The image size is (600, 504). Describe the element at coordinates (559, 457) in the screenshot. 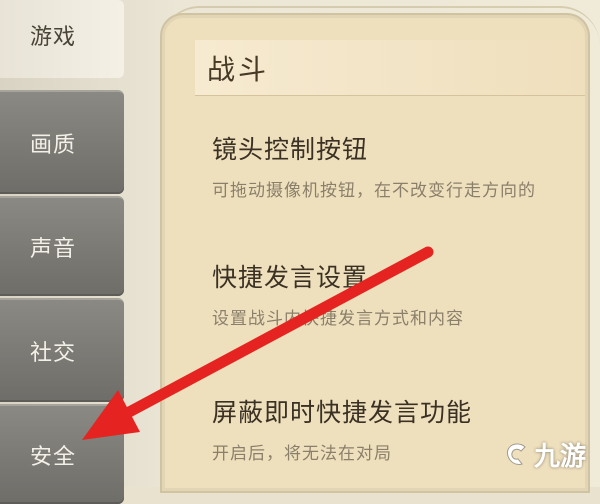

I see `watermark-text: 九游` at that location.